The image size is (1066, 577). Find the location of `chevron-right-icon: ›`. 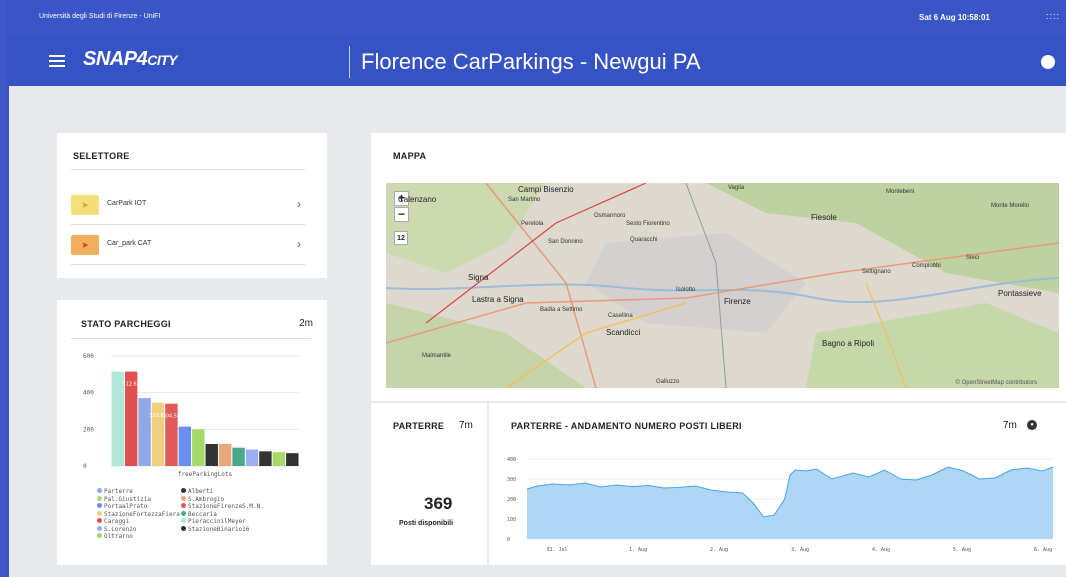

chevron-right-icon: › is located at coordinates (299, 204).